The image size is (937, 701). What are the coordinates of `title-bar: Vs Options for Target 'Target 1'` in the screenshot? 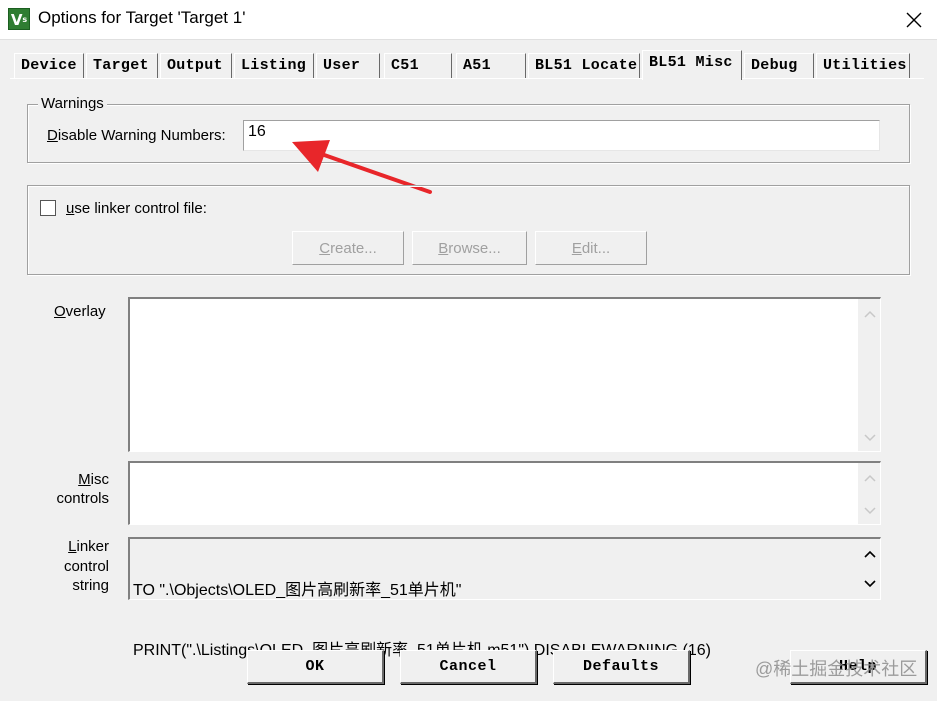 It's located at (468, 20).